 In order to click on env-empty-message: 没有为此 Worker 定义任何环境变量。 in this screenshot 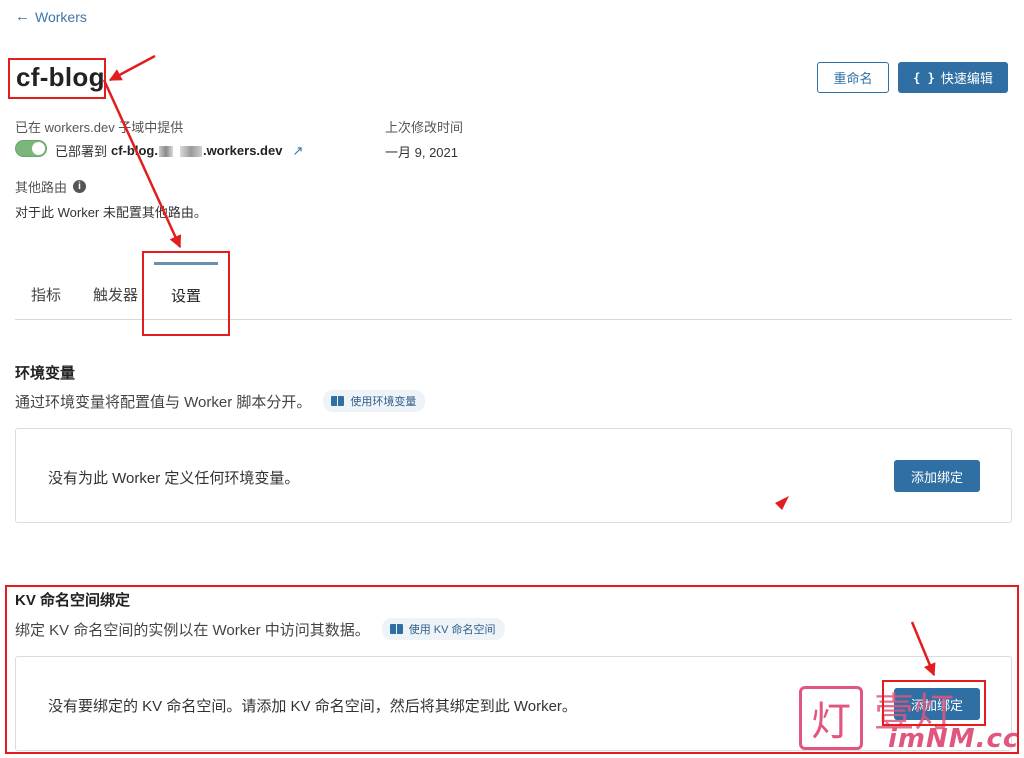, I will do `click(174, 478)`.